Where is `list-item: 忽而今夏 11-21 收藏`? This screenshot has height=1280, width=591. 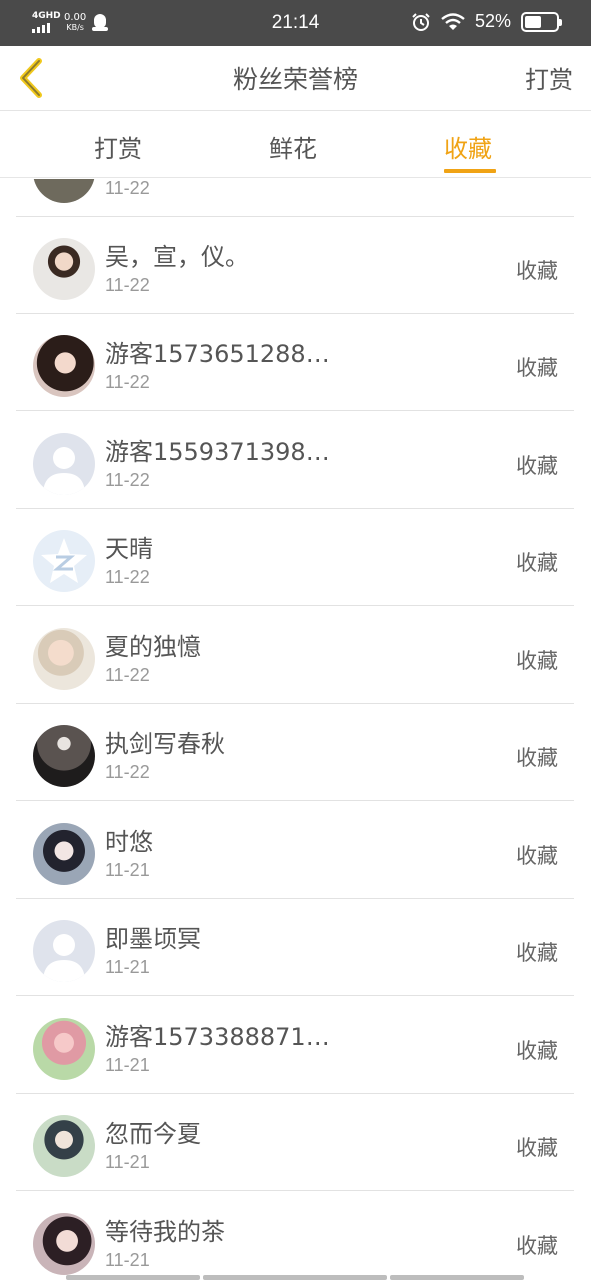 list-item: 忽而今夏 11-21 收藏 is located at coordinates (295, 1142).